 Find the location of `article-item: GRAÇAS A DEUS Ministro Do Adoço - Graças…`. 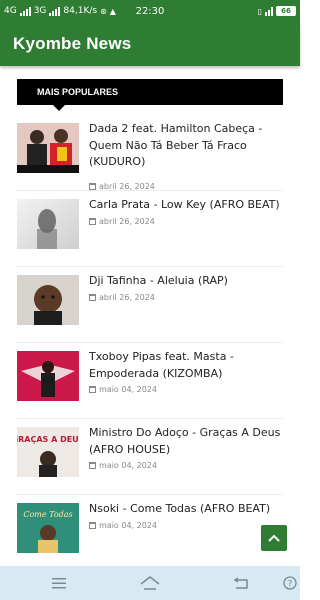

article-item: GRAÇAS A DEUS Ministro Do Adoço - Graças… is located at coordinates (150, 457).